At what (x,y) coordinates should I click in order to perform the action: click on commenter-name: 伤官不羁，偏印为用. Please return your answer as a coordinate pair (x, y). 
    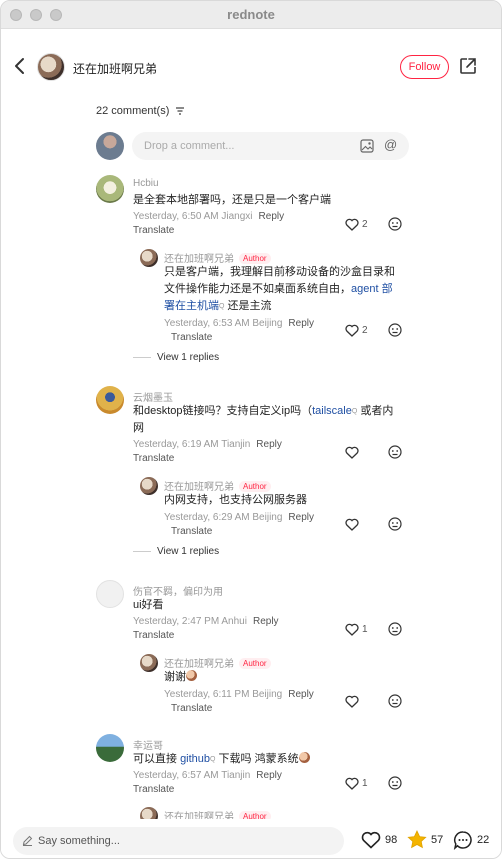
    Looking at the image, I should click on (178, 590).